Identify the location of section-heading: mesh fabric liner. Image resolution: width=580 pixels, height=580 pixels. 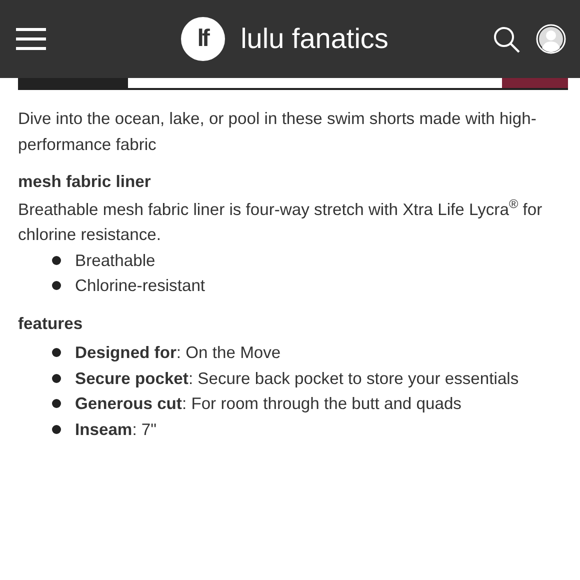
(85, 182).